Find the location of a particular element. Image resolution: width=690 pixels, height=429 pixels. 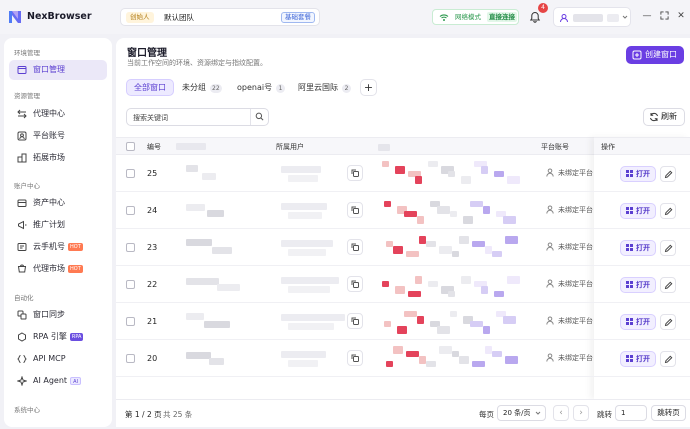

next-page-button: › is located at coordinates (581, 413).